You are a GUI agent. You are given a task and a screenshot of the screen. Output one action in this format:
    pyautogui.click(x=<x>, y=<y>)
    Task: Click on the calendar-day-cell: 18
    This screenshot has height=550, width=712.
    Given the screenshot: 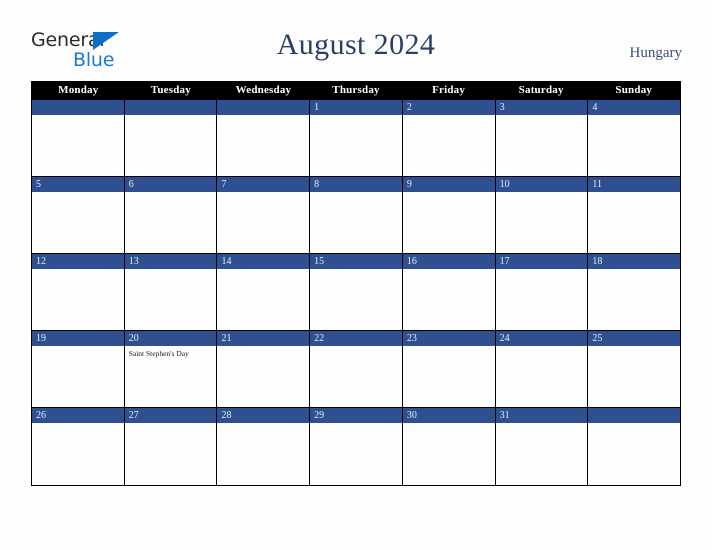 What is the action you would take?
    pyautogui.click(x=634, y=292)
    